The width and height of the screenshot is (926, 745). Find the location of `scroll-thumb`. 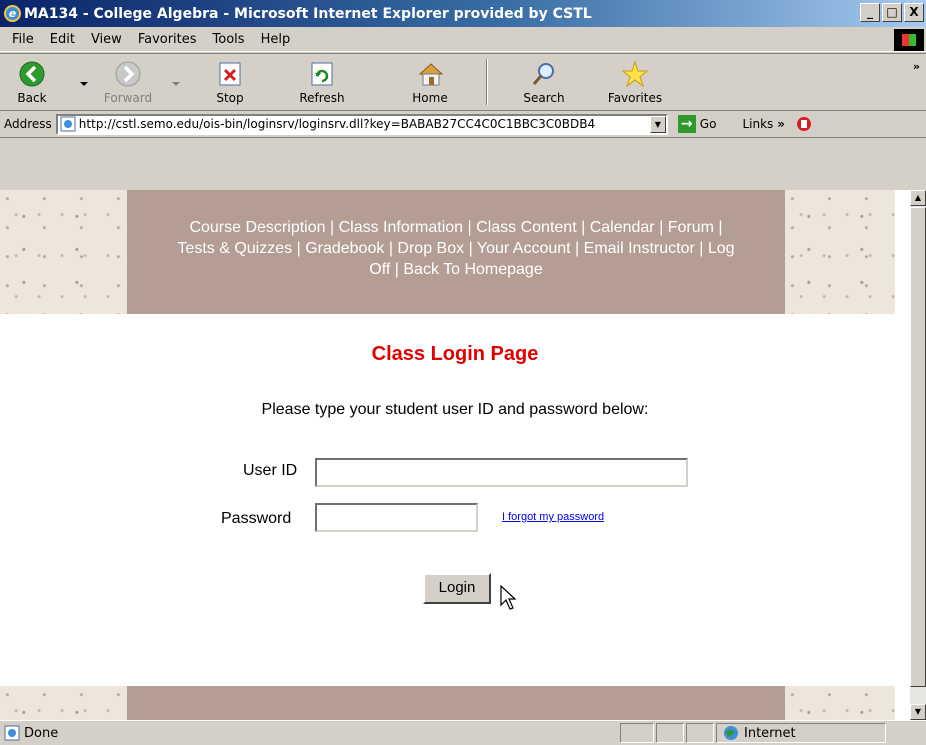

scroll-thumb is located at coordinates (918, 447).